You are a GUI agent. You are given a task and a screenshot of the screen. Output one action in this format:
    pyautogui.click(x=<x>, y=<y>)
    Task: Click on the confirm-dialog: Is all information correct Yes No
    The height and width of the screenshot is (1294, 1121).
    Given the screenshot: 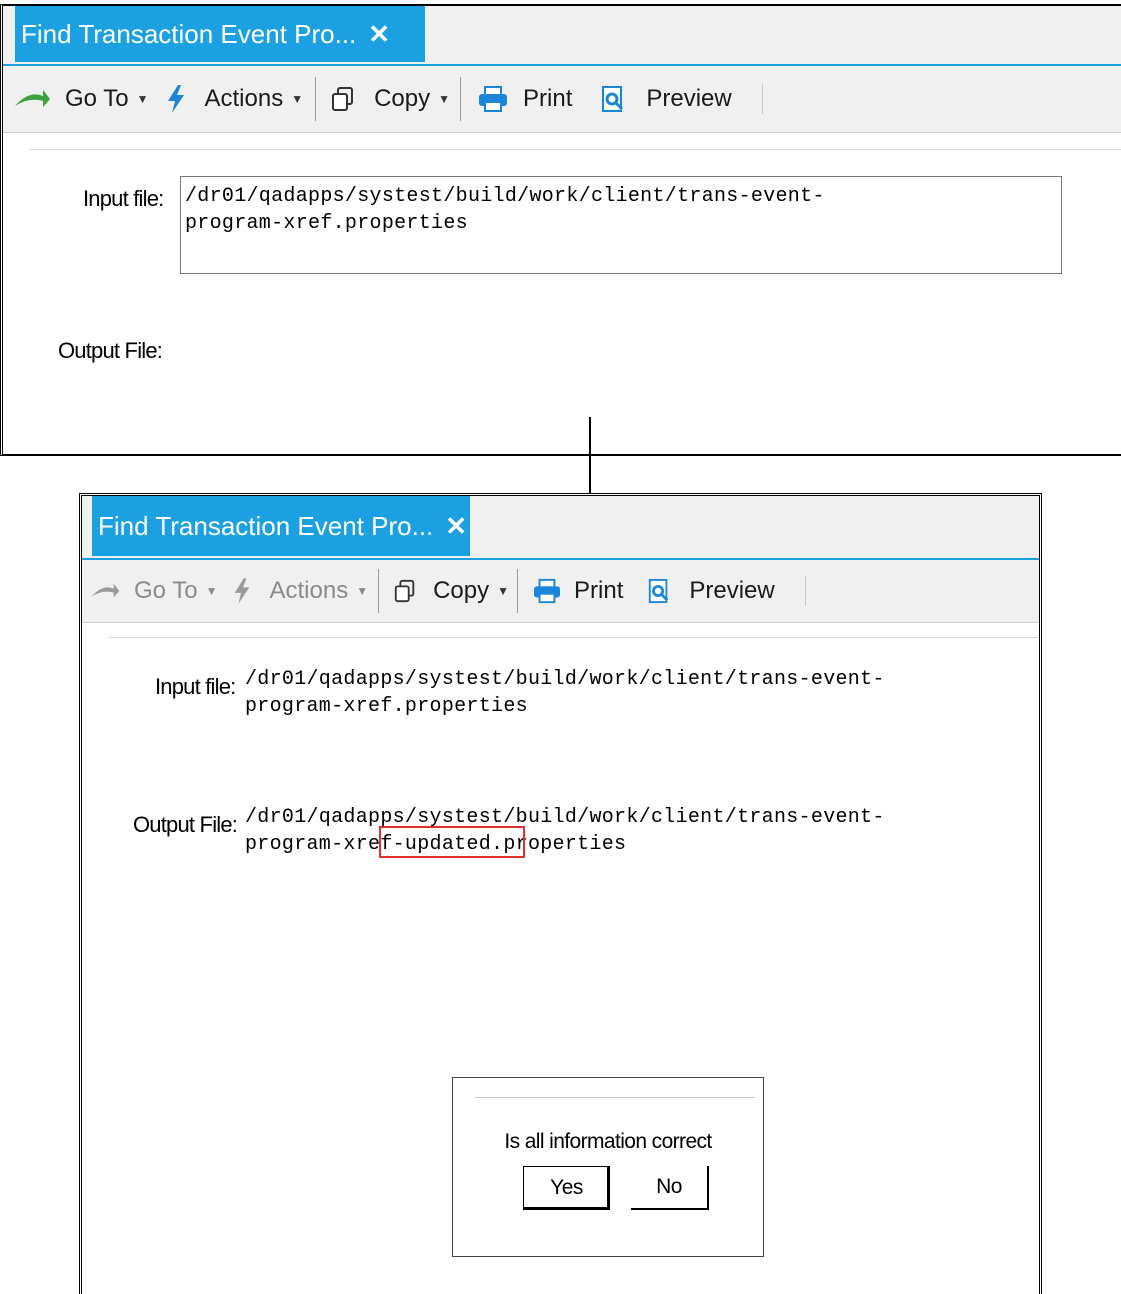 What is the action you would take?
    pyautogui.click(x=608, y=1167)
    